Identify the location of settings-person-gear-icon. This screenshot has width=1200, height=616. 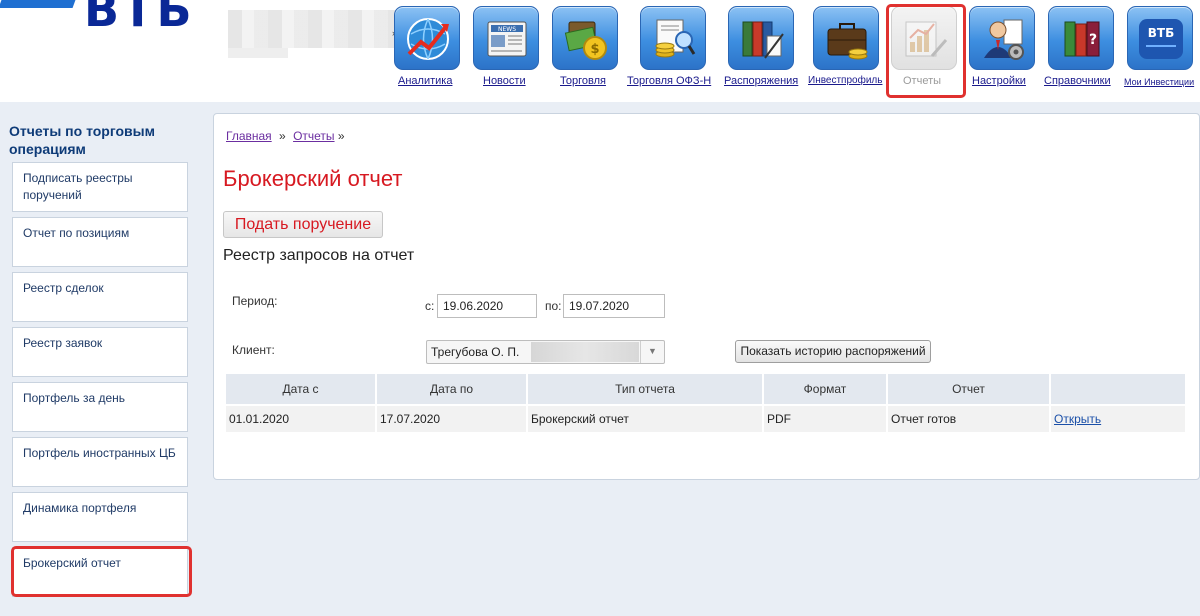
(1004, 39).